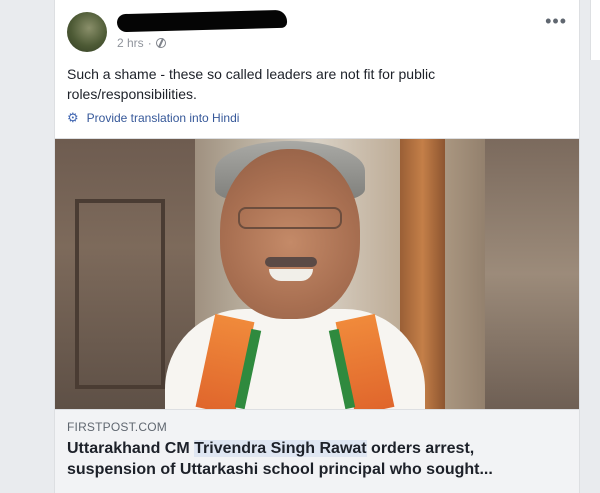 The height and width of the screenshot is (493, 600). Describe the element at coordinates (556, 21) in the screenshot. I see `ellipsis-icon: •••` at that location.